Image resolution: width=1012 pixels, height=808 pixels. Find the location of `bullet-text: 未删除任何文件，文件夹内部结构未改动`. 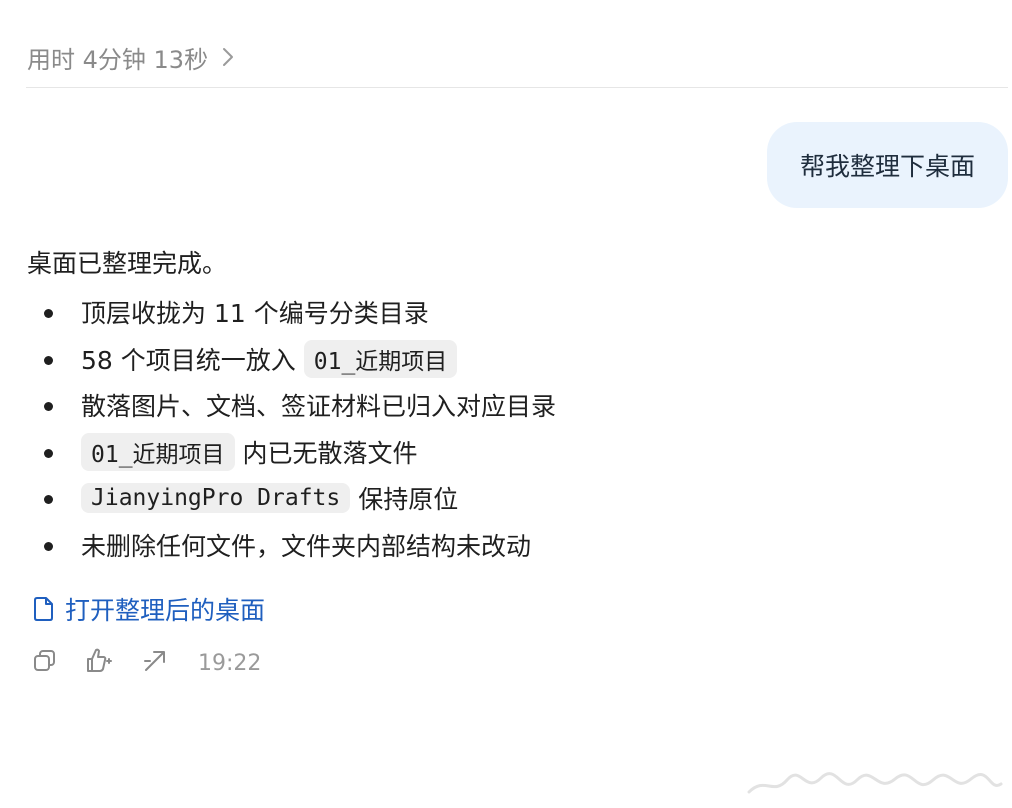

bullet-text: 未删除任何文件，文件夹内部结构未改动 is located at coordinates (306, 546).